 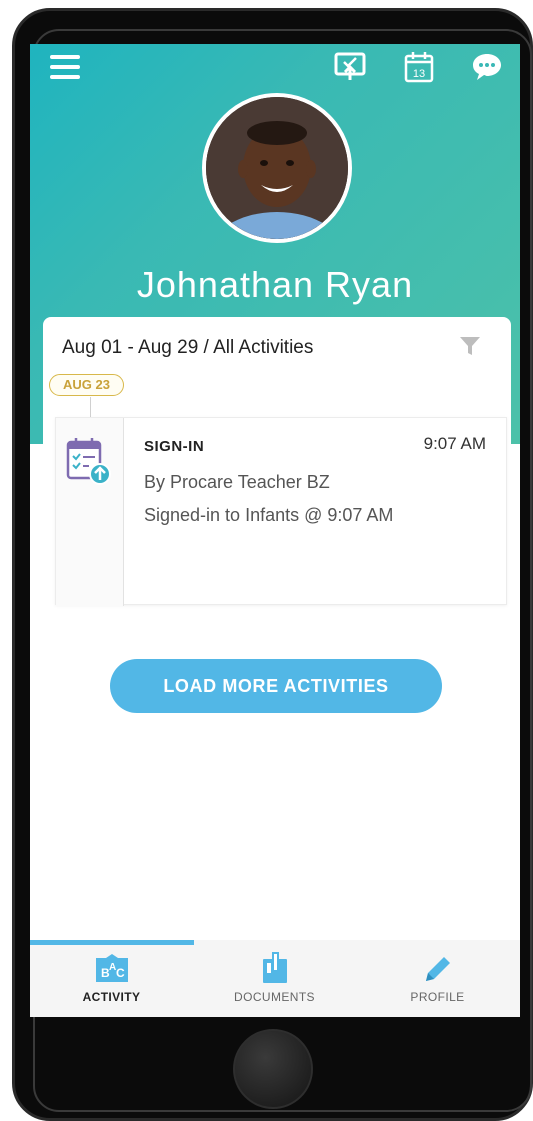 I want to click on hamburger-menu-icon, so click(x=65, y=67).